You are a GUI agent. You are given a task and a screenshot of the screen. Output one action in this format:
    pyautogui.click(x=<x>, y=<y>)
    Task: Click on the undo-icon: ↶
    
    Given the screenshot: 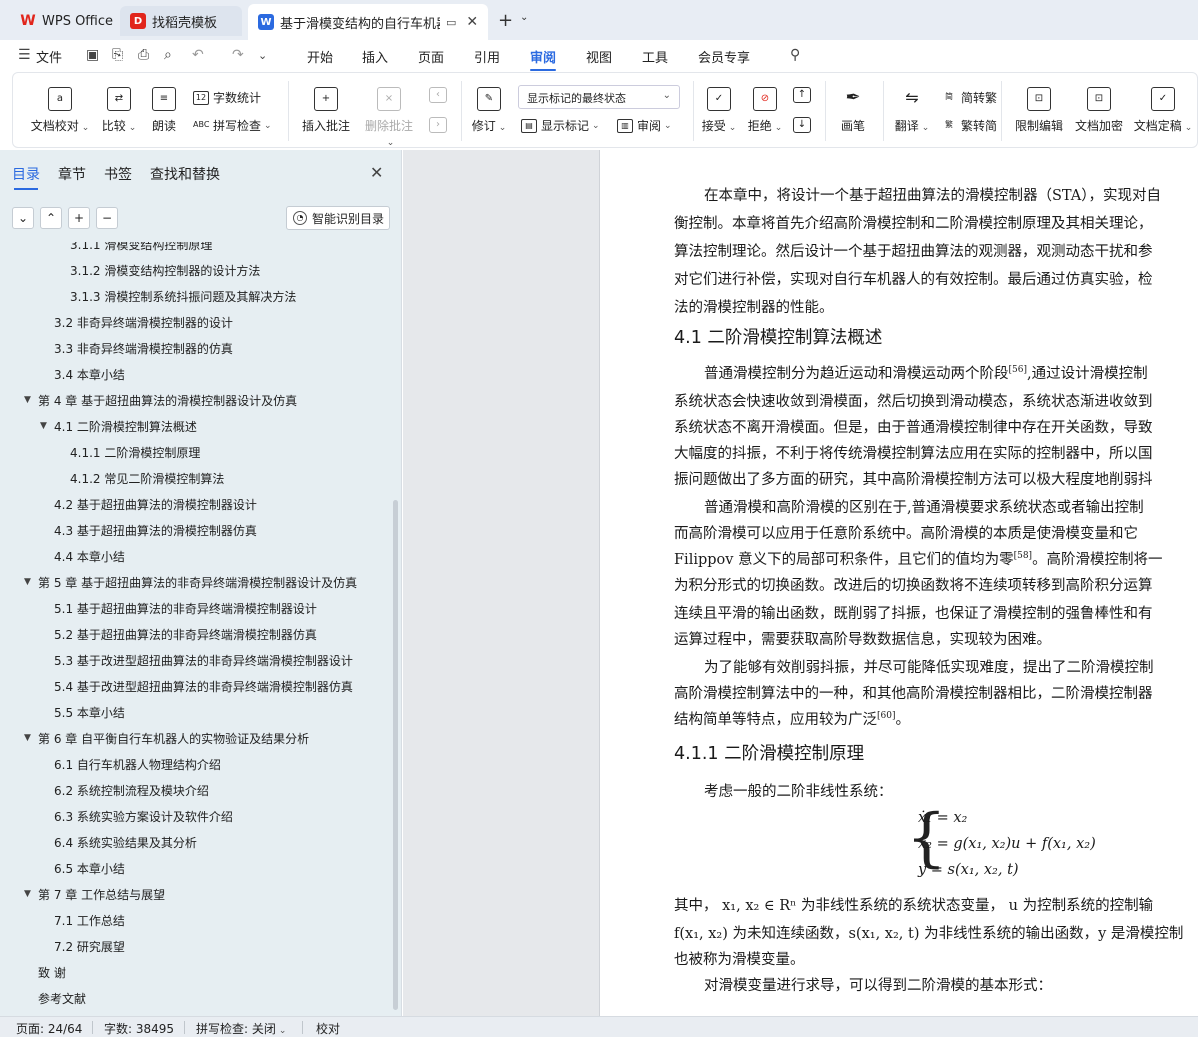 What is the action you would take?
    pyautogui.click(x=198, y=55)
    